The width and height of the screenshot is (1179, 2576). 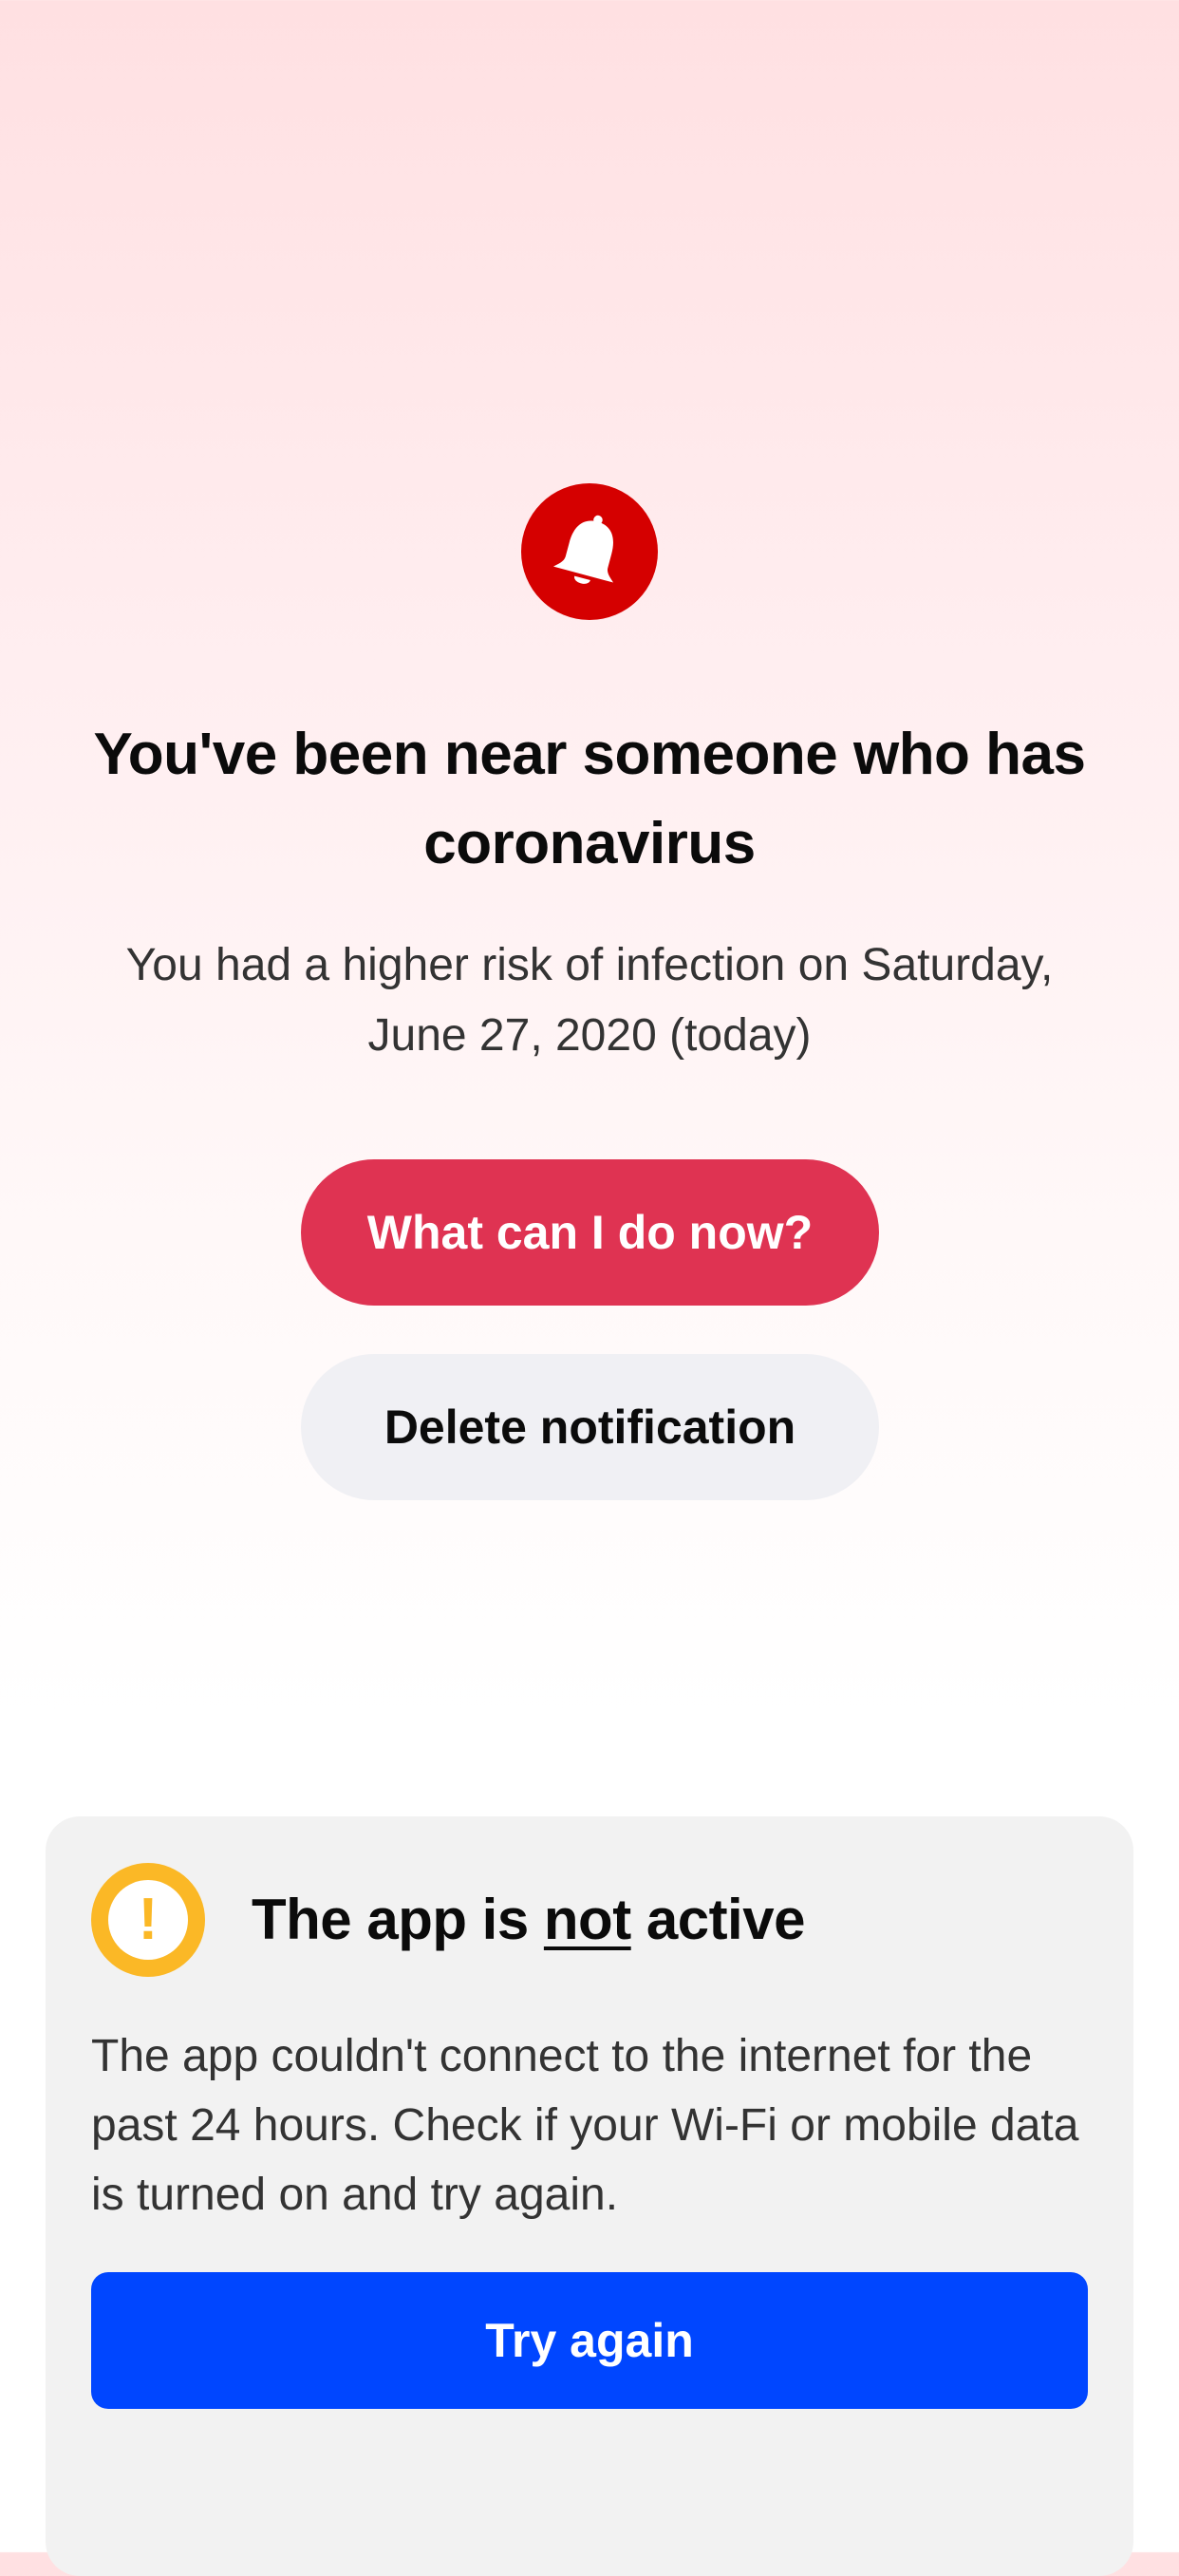 I want to click on bell-glyph, so click(x=583, y=549).